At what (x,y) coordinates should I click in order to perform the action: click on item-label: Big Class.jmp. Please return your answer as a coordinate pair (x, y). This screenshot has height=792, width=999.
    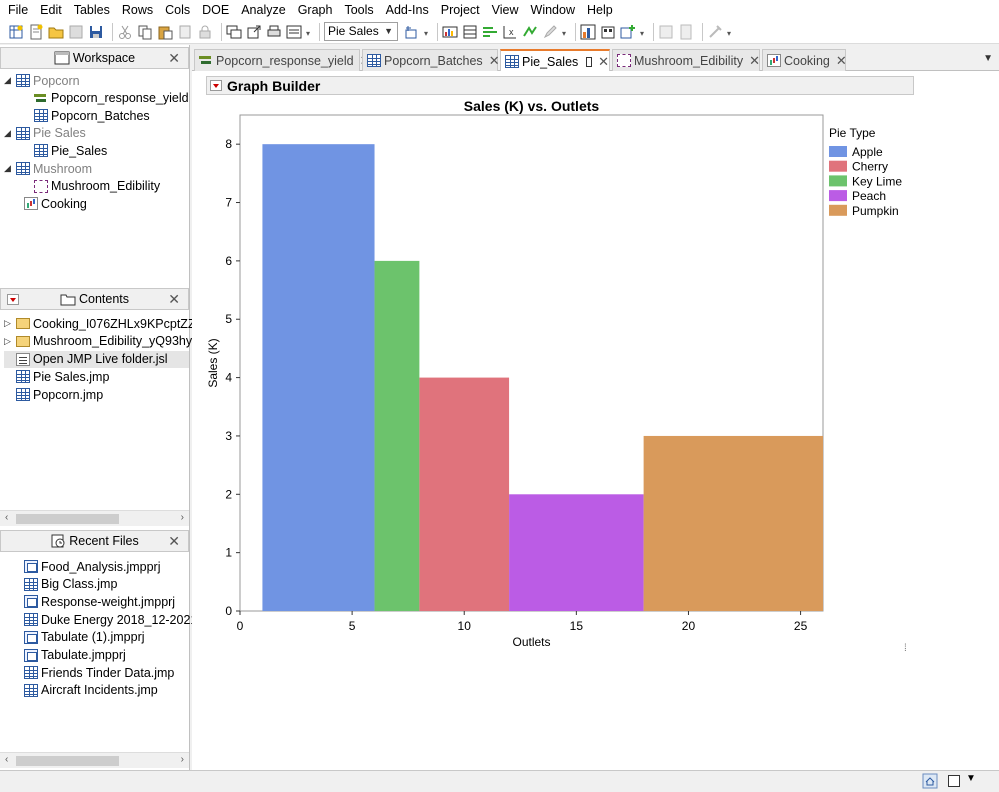
    Looking at the image, I should click on (79, 584).